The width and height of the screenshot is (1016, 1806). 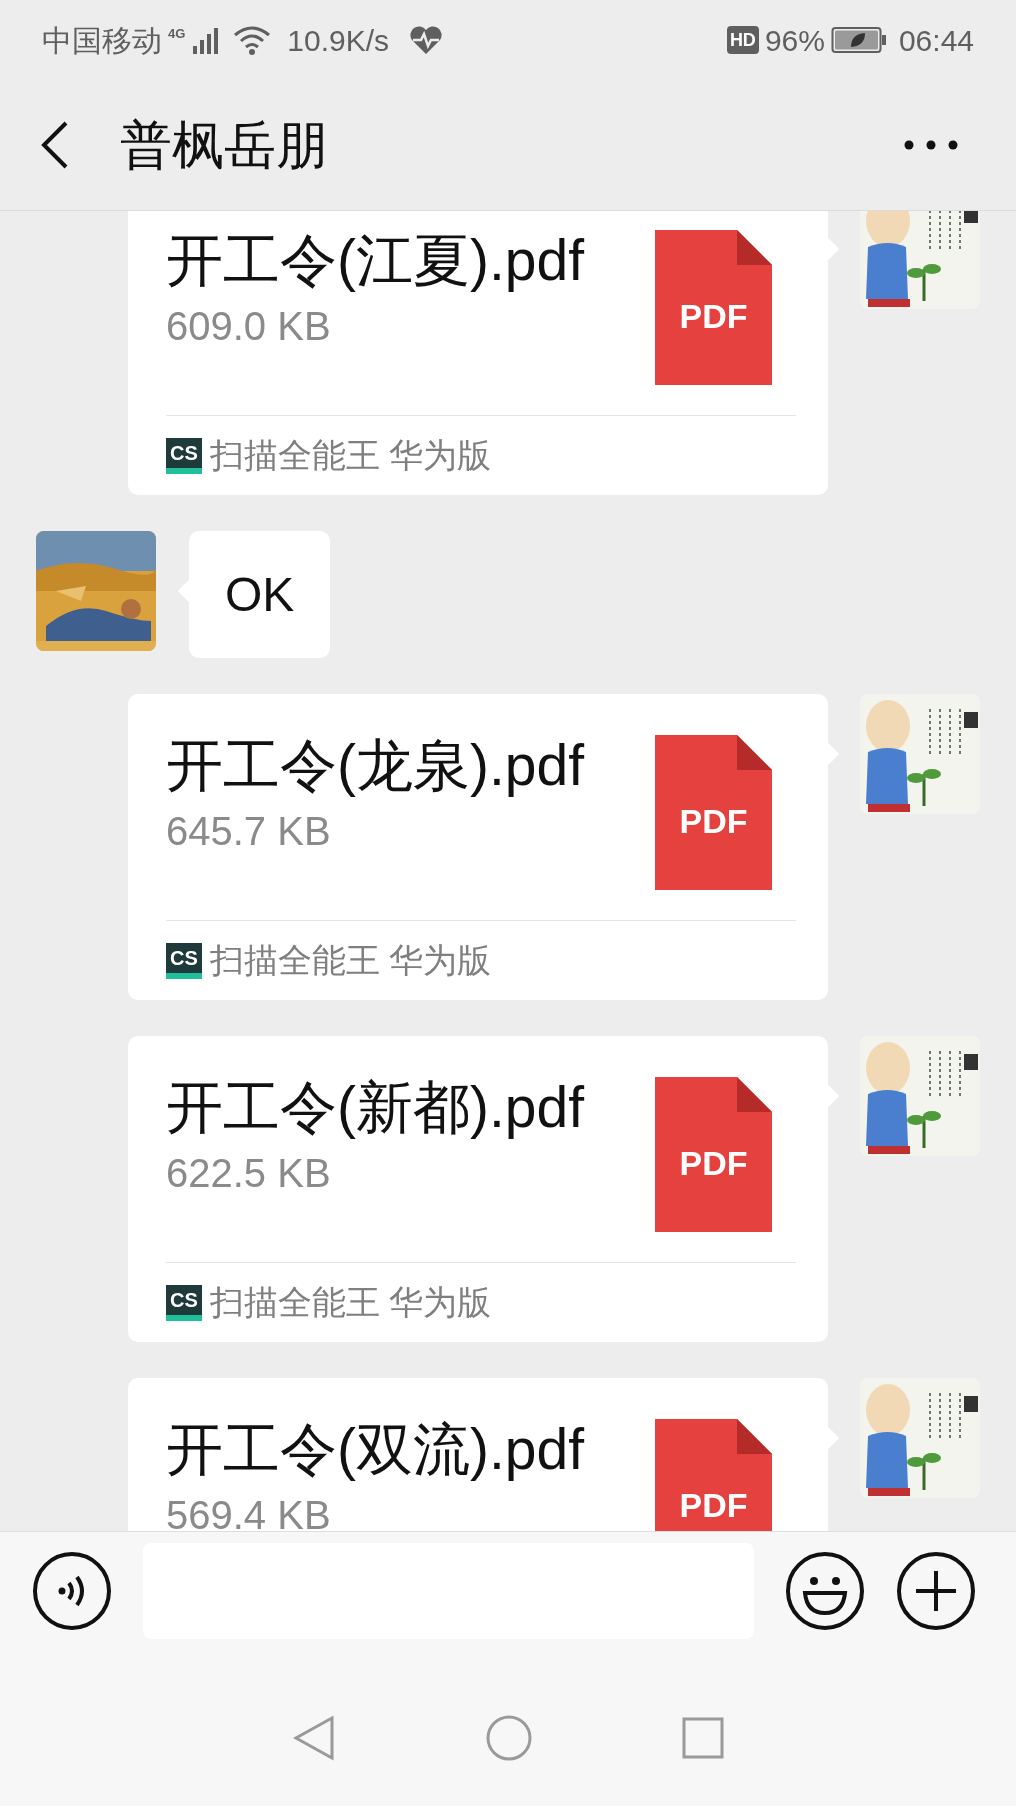 I want to click on file-message-card: 开工令(新都).pdf 622.5 KB PDF CS 扫描全能王 华为版, so click(x=478, y=1189).